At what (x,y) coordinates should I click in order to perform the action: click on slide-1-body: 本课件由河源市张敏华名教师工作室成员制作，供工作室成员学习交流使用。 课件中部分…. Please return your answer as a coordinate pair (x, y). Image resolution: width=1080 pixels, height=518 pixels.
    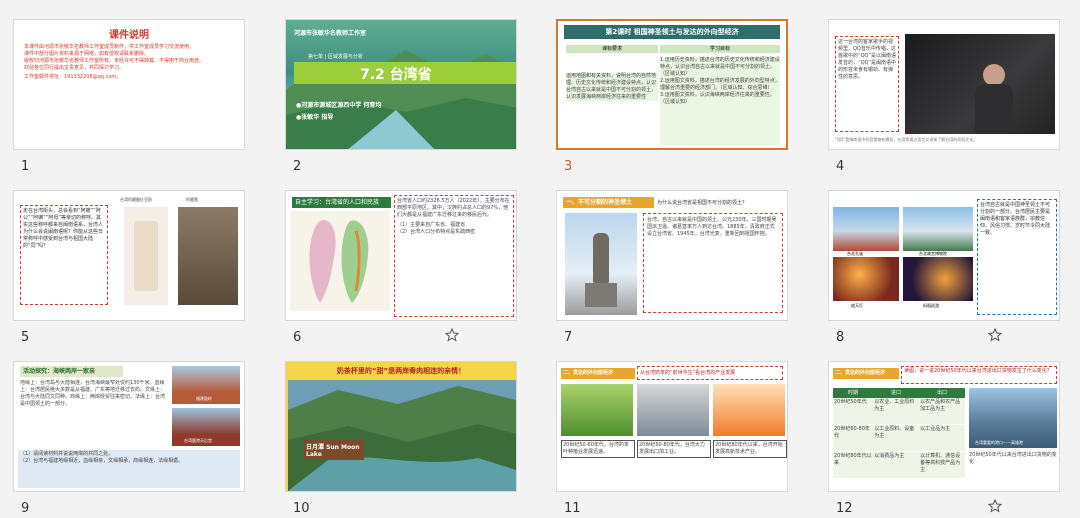
    Looking at the image, I should click on (129, 62).